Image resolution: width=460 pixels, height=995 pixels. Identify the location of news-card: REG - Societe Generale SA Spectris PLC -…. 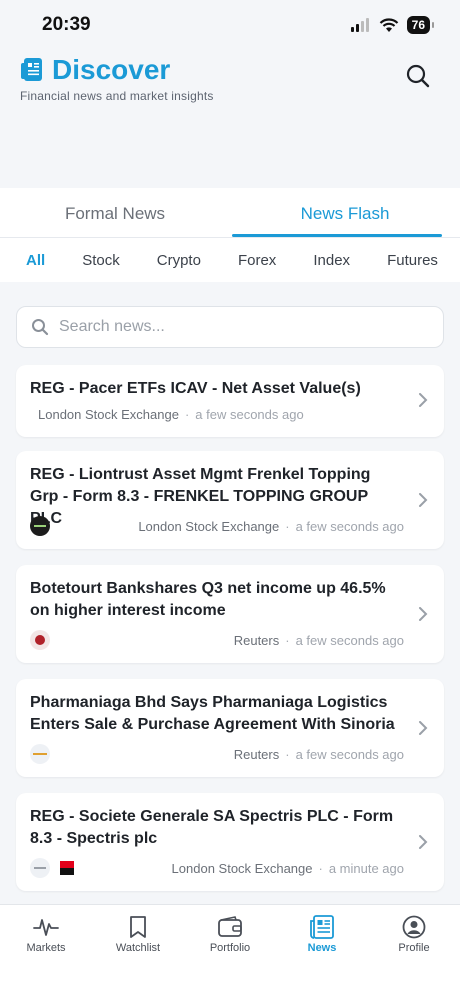
(230, 842).